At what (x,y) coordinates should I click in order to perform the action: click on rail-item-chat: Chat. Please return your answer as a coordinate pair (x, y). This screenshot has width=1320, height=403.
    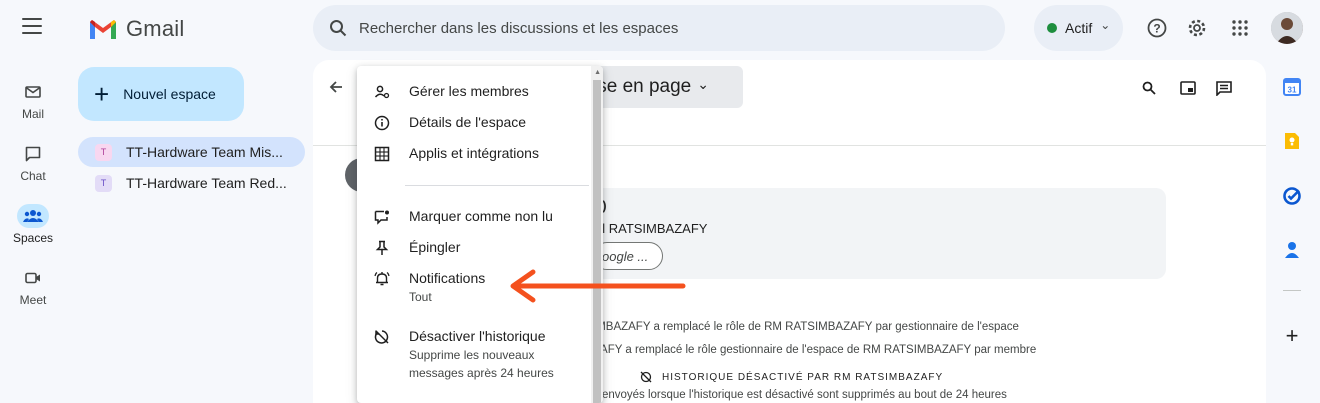
    Looking at the image, I should click on (33, 162).